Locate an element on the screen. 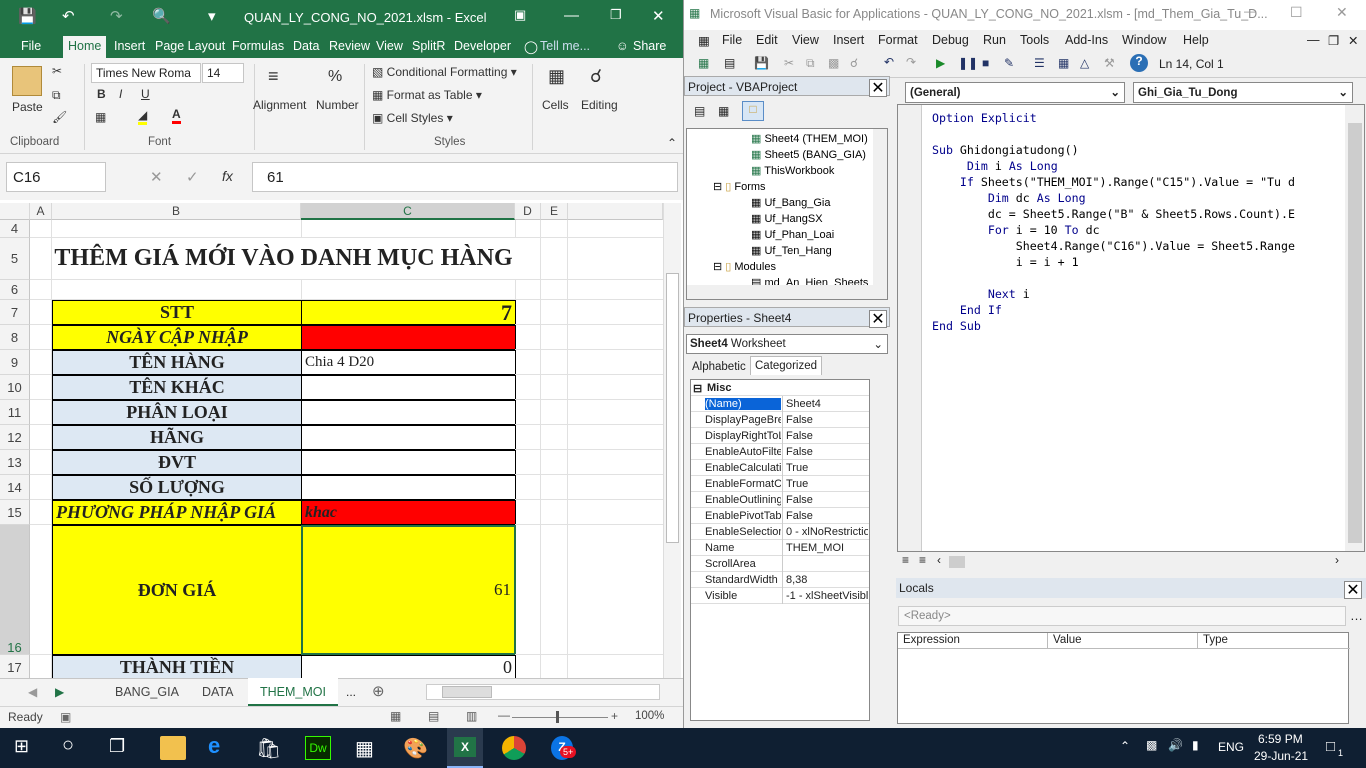  label-cell is located at coordinates (177, 290).